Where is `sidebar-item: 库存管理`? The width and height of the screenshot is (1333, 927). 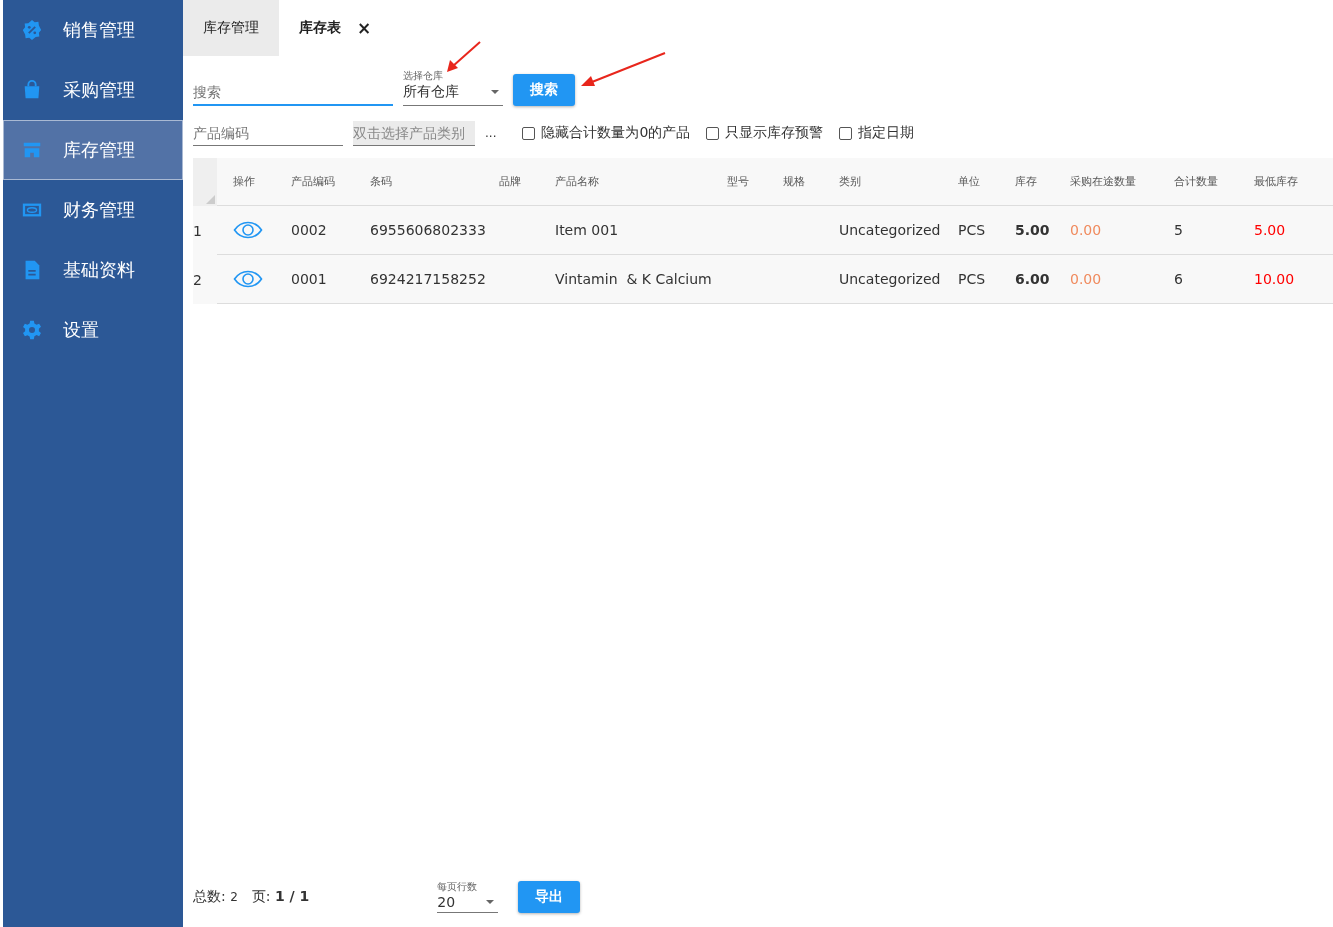
sidebar-item: 库存管理 is located at coordinates (93, 150).